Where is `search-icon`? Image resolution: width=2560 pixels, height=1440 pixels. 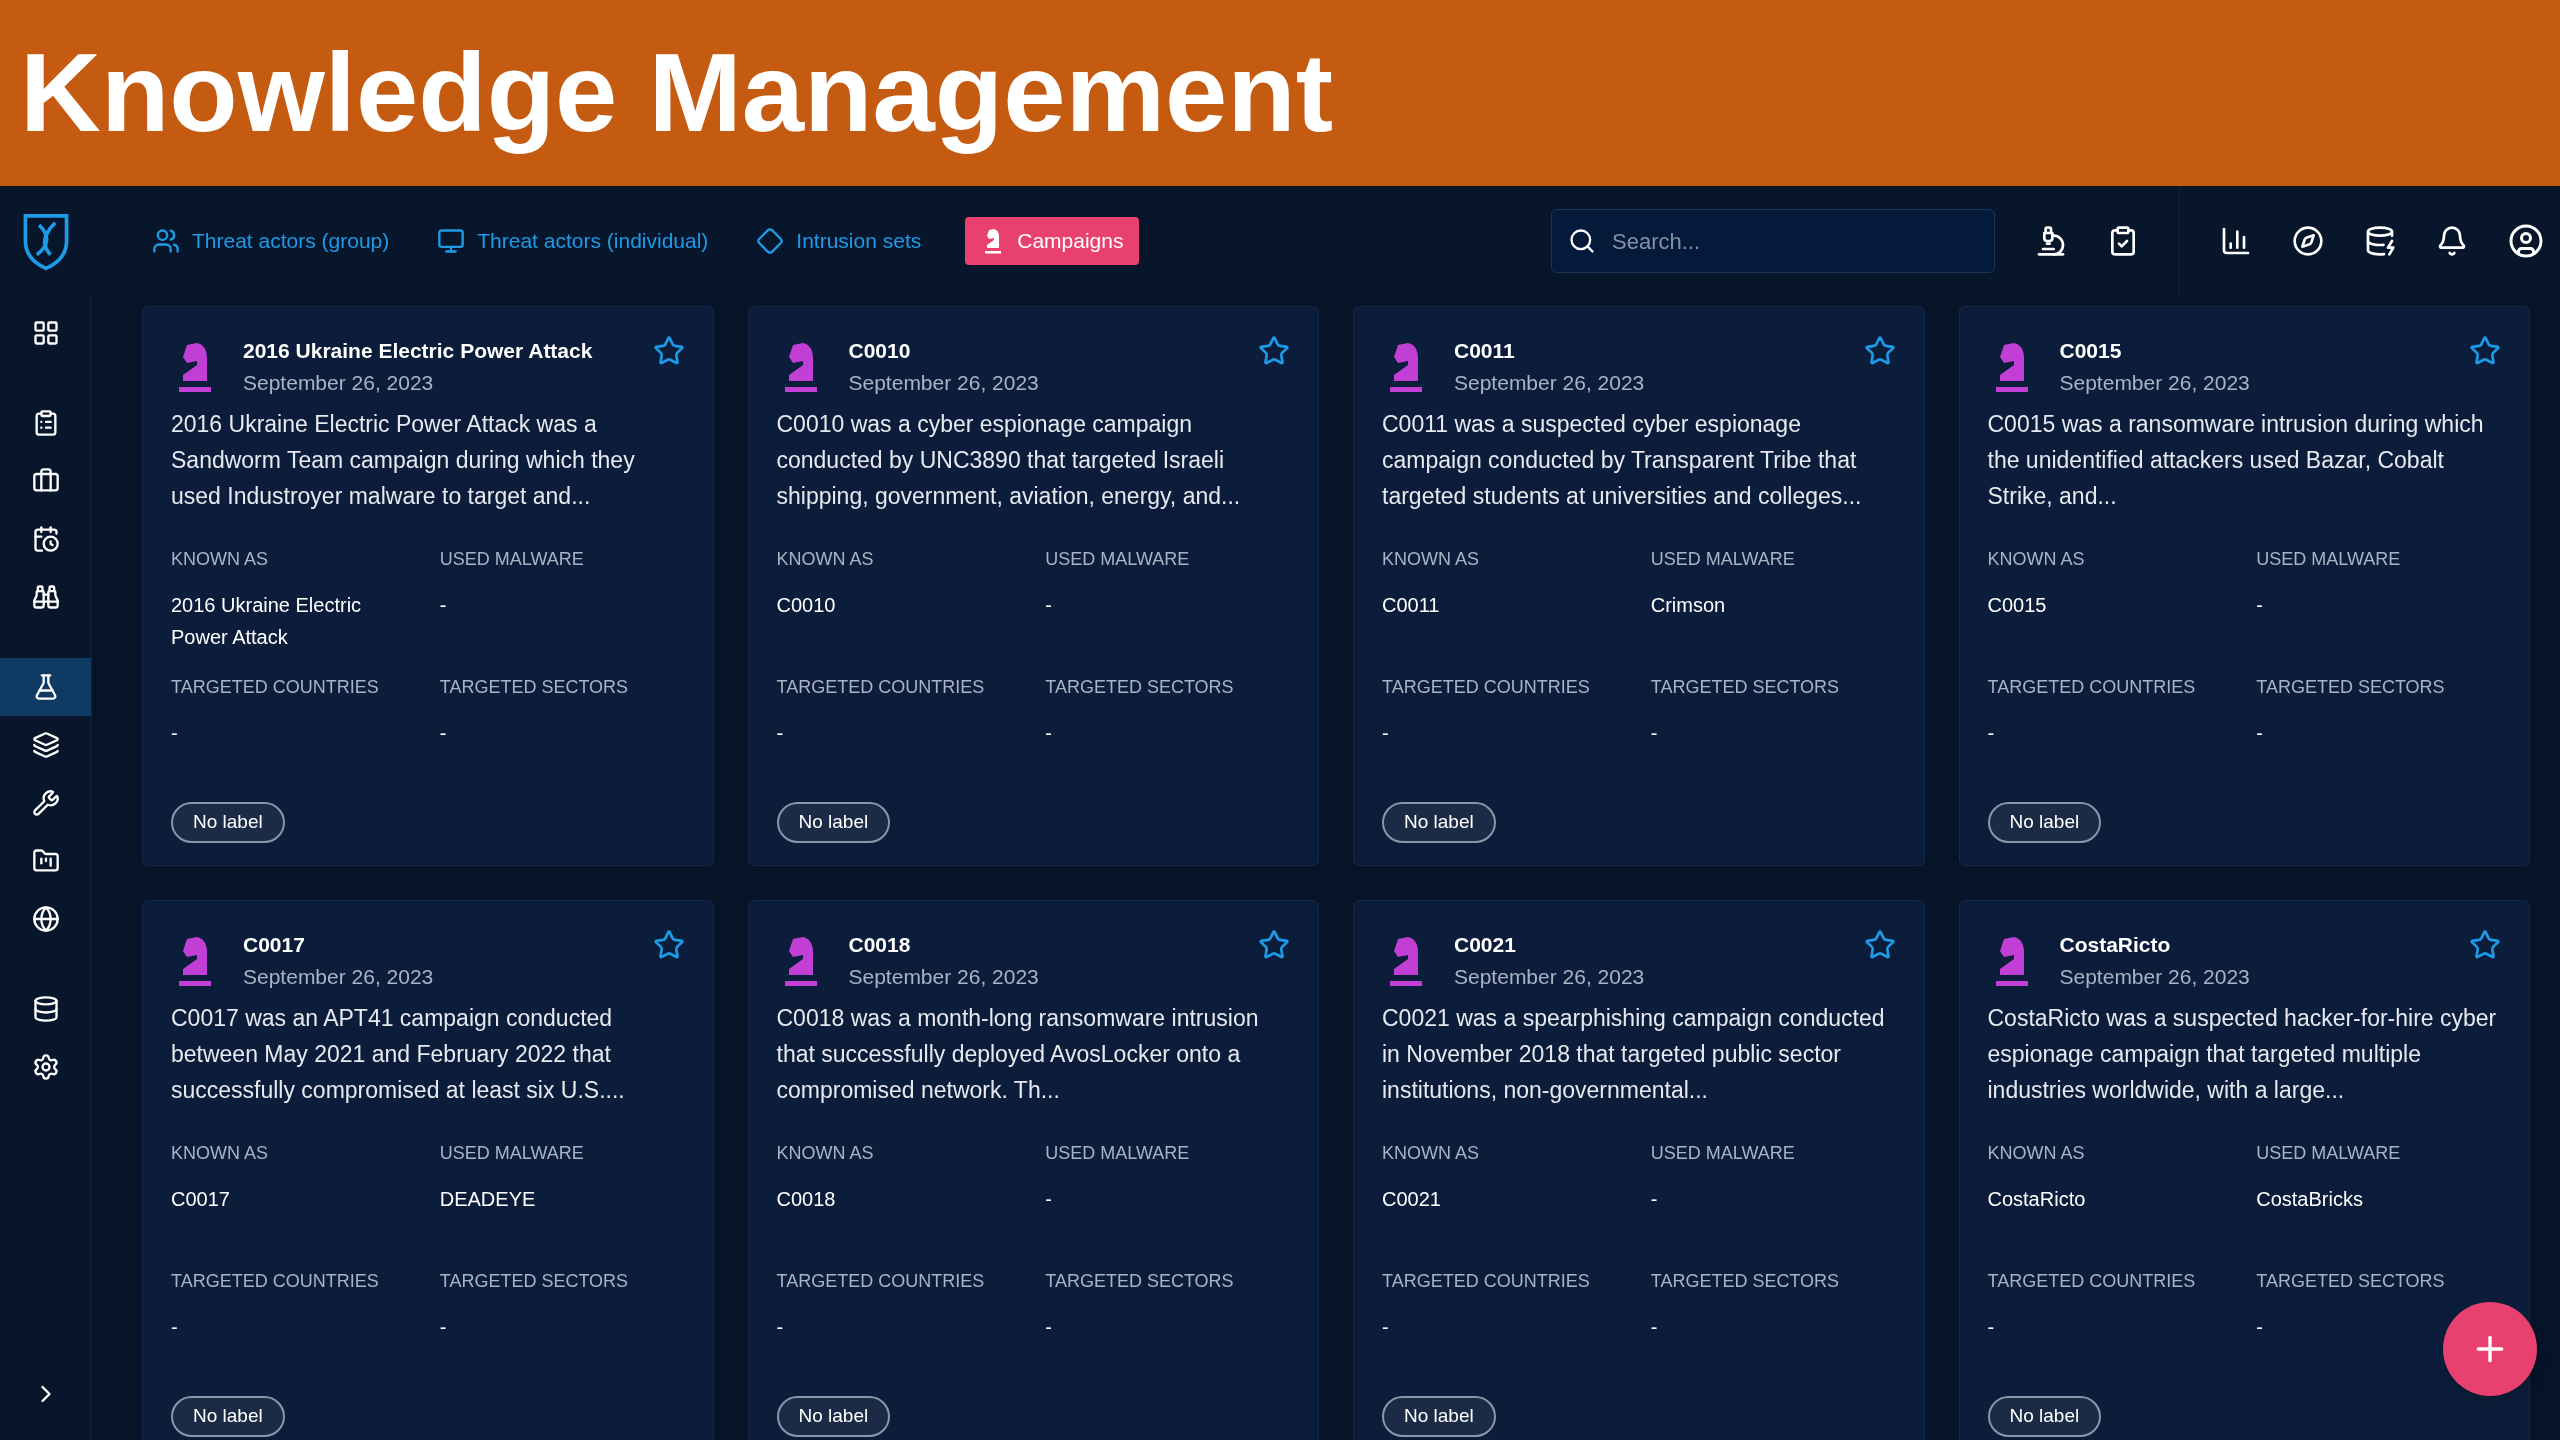 search-icon is located at coordinates (1582, 241).